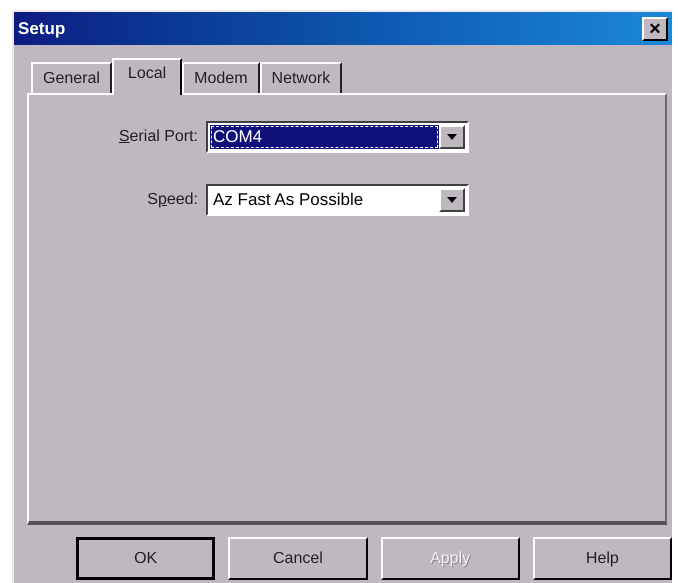 This screenshot has height=583, width=678. I want to click on dropdown: Az Fast As Possible, so click(337, 200).